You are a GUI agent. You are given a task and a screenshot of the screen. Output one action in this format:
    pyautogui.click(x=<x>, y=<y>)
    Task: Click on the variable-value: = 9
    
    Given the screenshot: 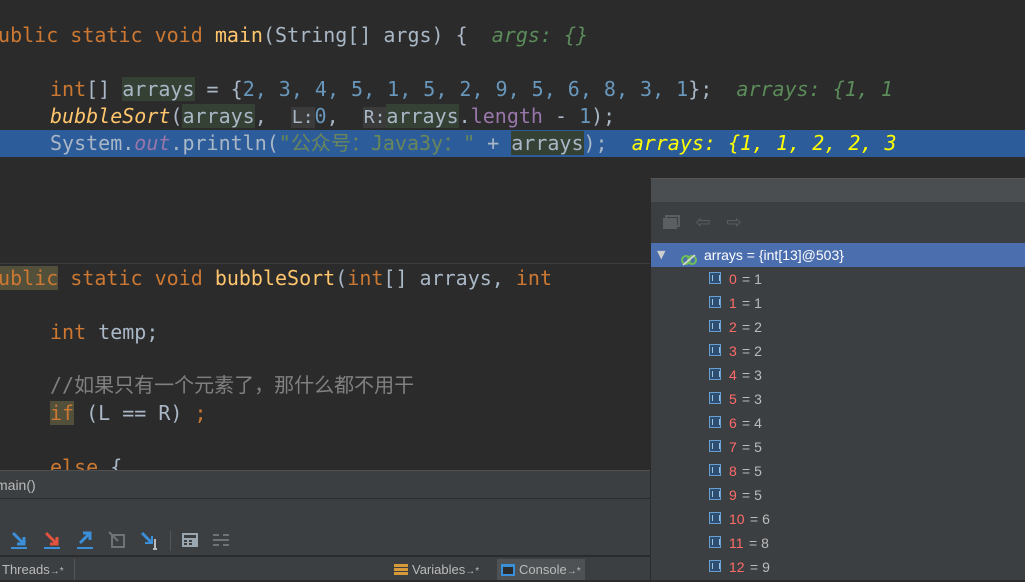 What is the action you would take?
    pyautogui.click(x=760, y=567)
    